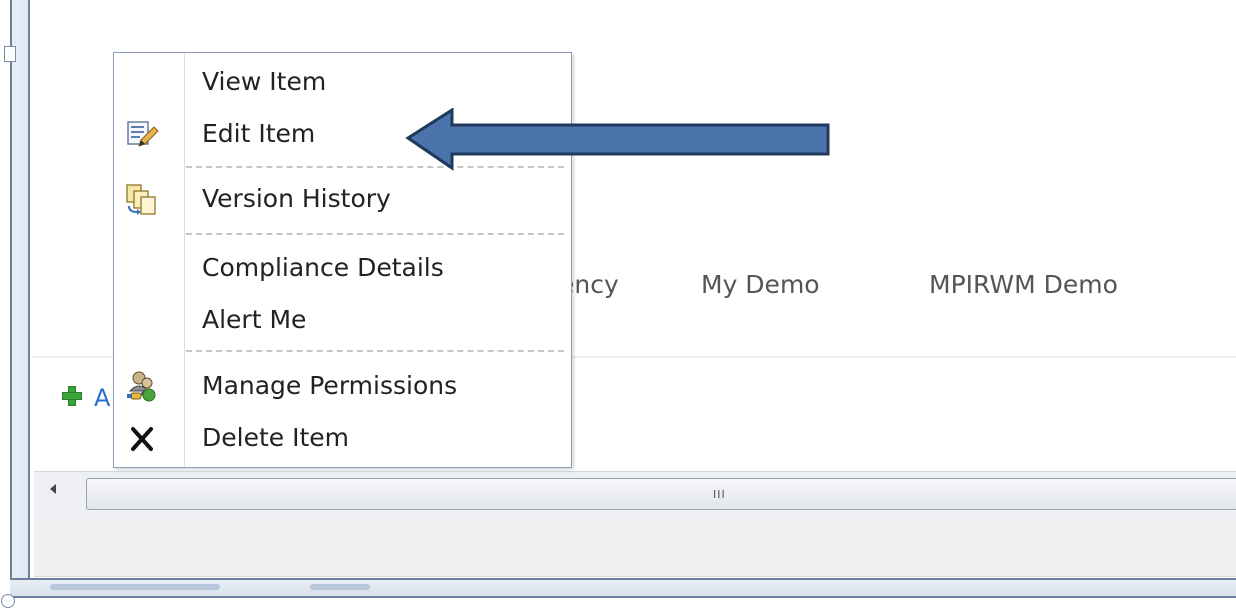 This screenshot has width=1236, height=609. What do you see at coordinates (330, 385) in the screenshot?
I see `menu-item-label: Manage Permissions` at bounding box center [330, 385].